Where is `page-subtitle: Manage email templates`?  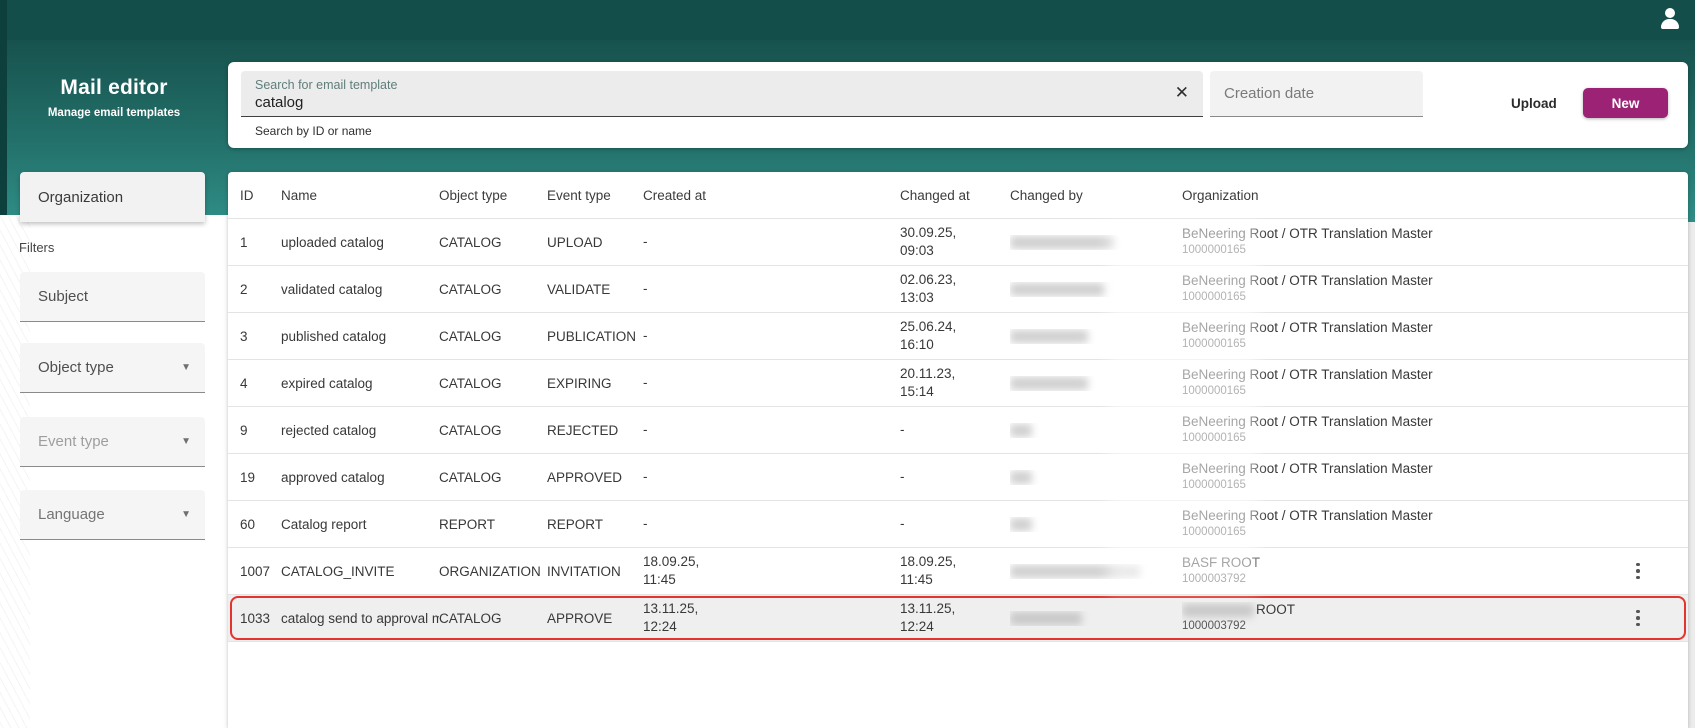 page-subtitle: Manage email templates is located at coordinates (114, 113).